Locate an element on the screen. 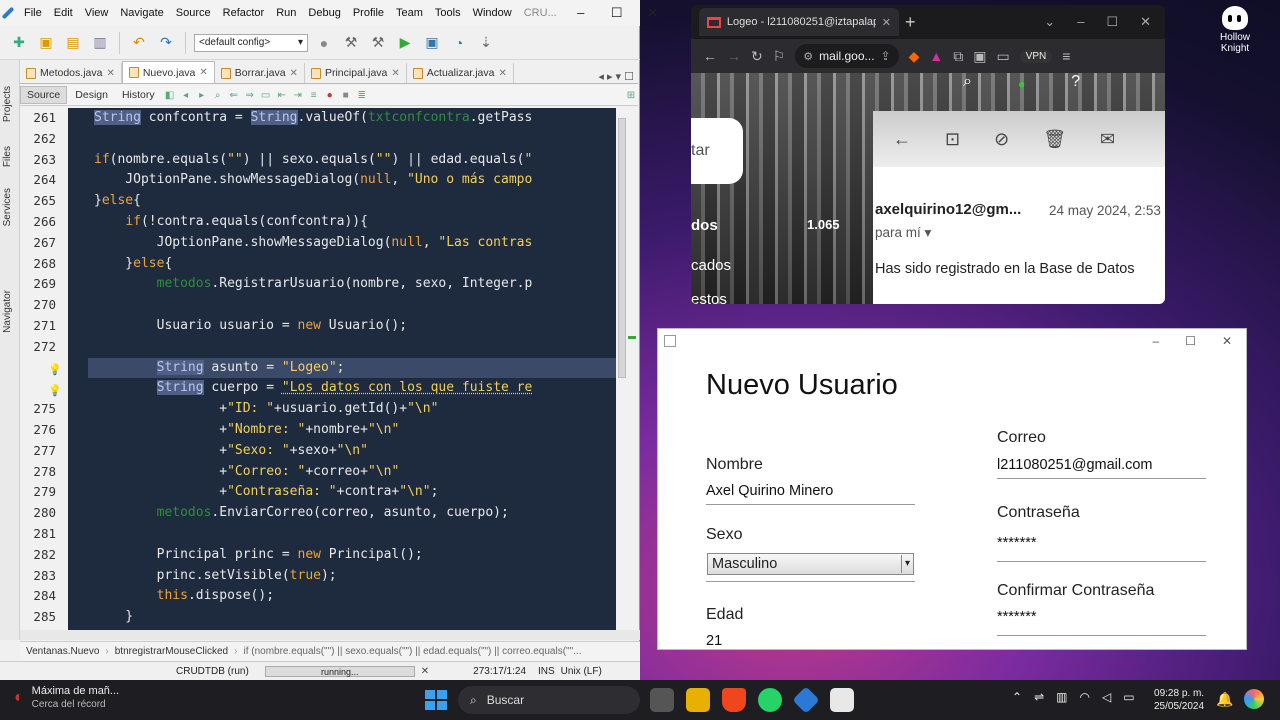 This screenshot has height=720, width=1280. undo-icon: ↶ is located at coordinates (139, 43).